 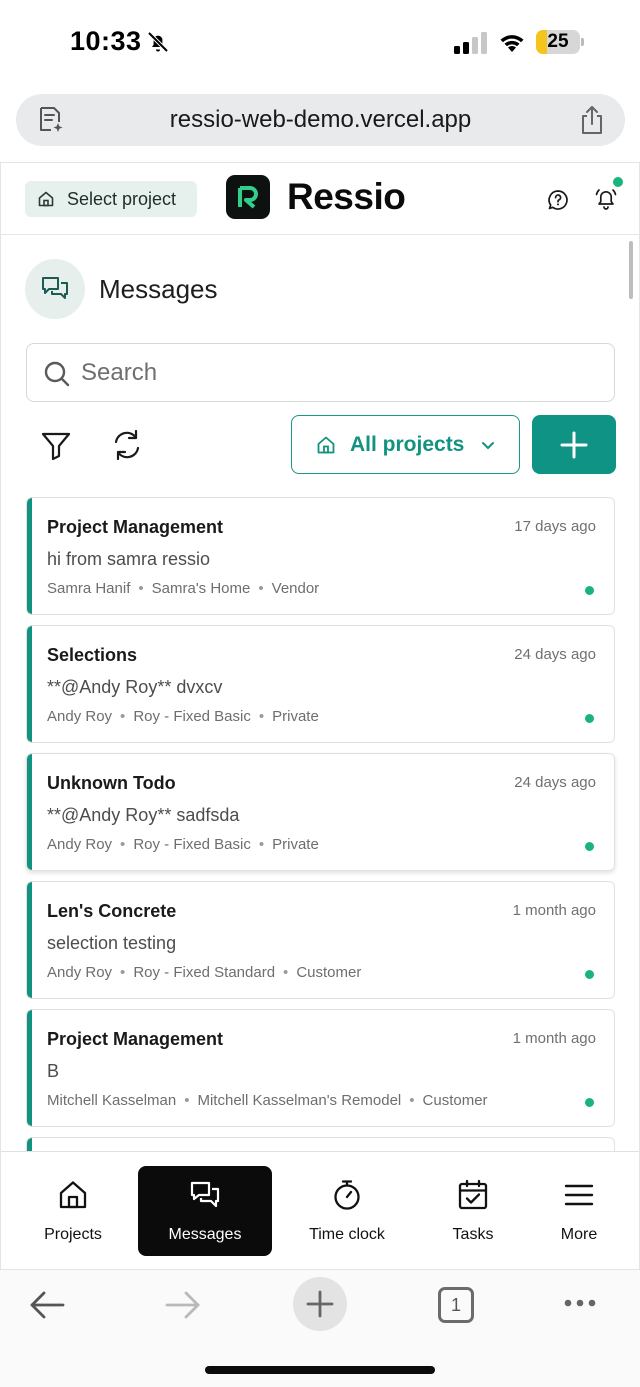 What do you see at coordinates (135, 687) in the screenshot?
I see `message-preview: **@Andy Roy** dvxcv` at bounding box center [135, 687].